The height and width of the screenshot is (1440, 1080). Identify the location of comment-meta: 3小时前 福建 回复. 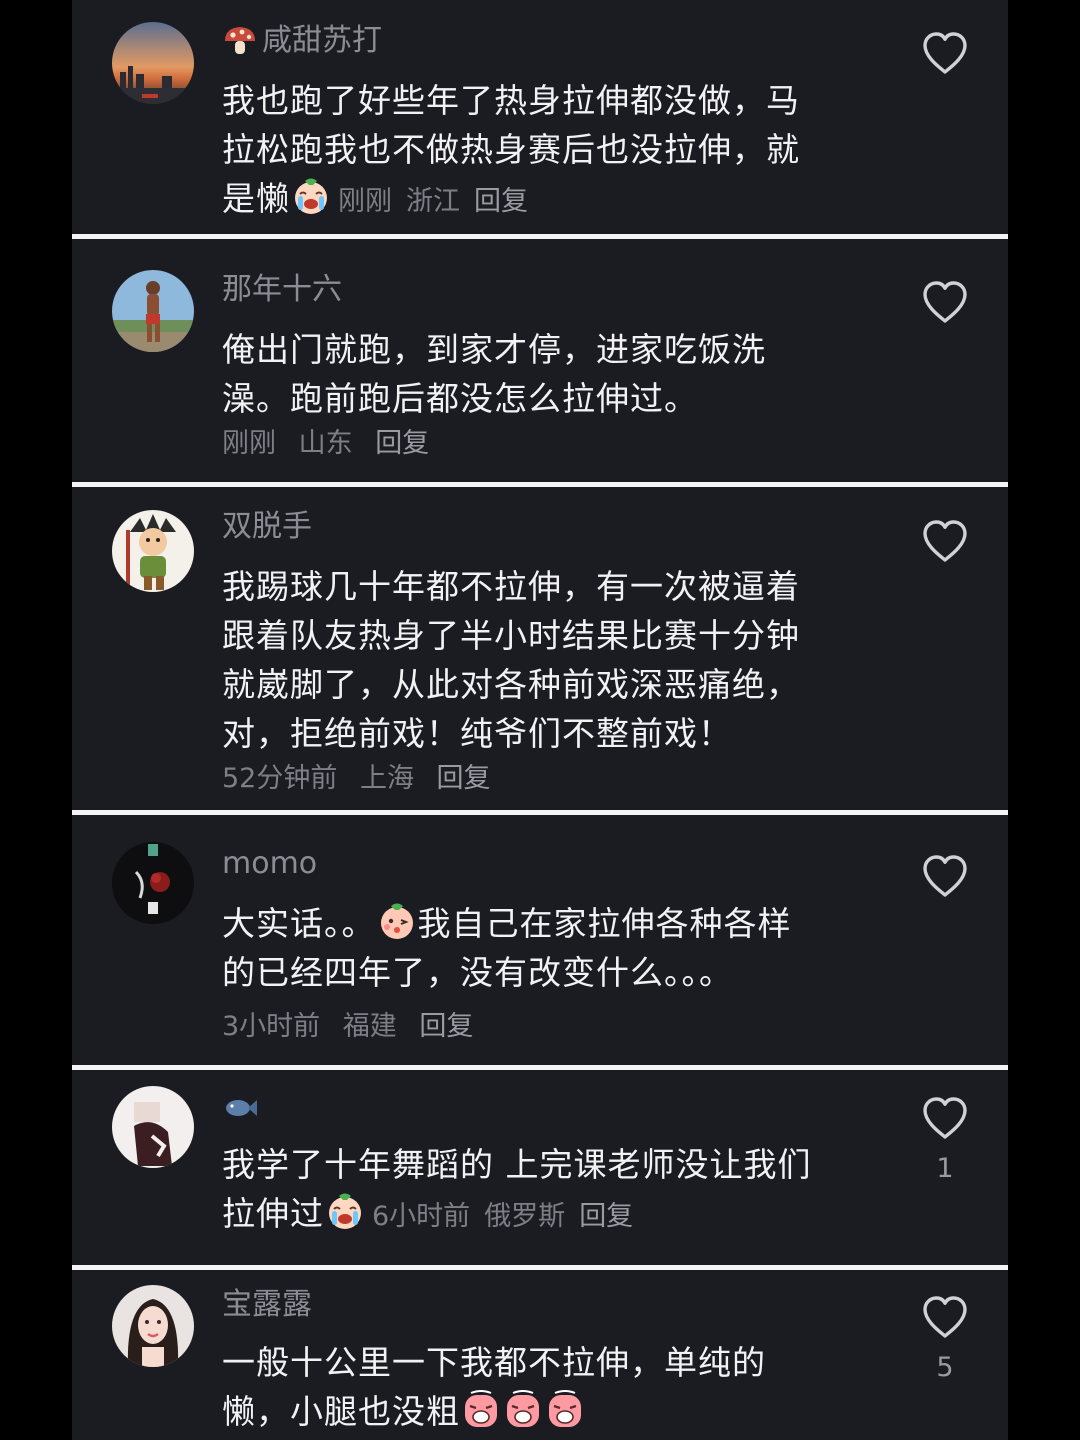
(354, 1027).